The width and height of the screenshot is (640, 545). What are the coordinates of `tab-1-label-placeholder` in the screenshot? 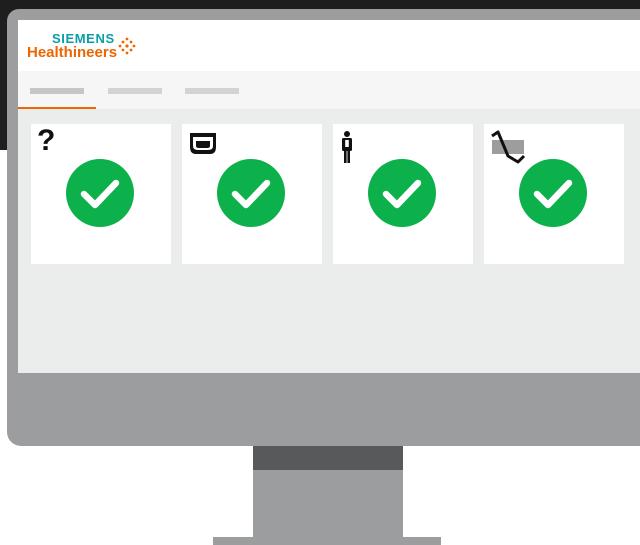 It's located at (57, 91).